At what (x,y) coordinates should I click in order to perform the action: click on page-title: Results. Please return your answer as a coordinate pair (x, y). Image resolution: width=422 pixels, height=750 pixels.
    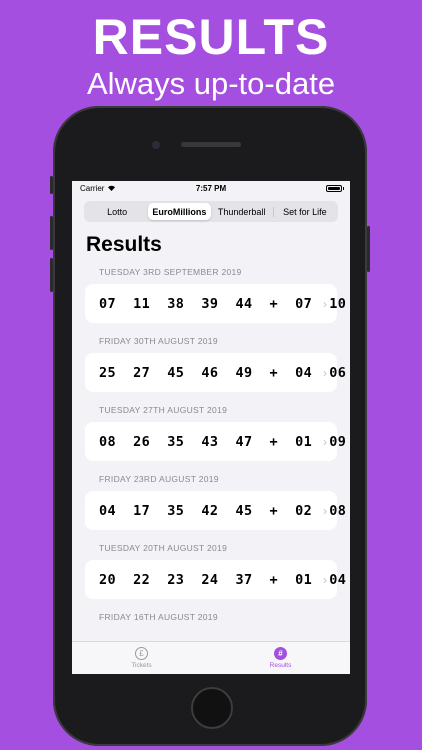
    Looking at the image, I should click on (124, 244).